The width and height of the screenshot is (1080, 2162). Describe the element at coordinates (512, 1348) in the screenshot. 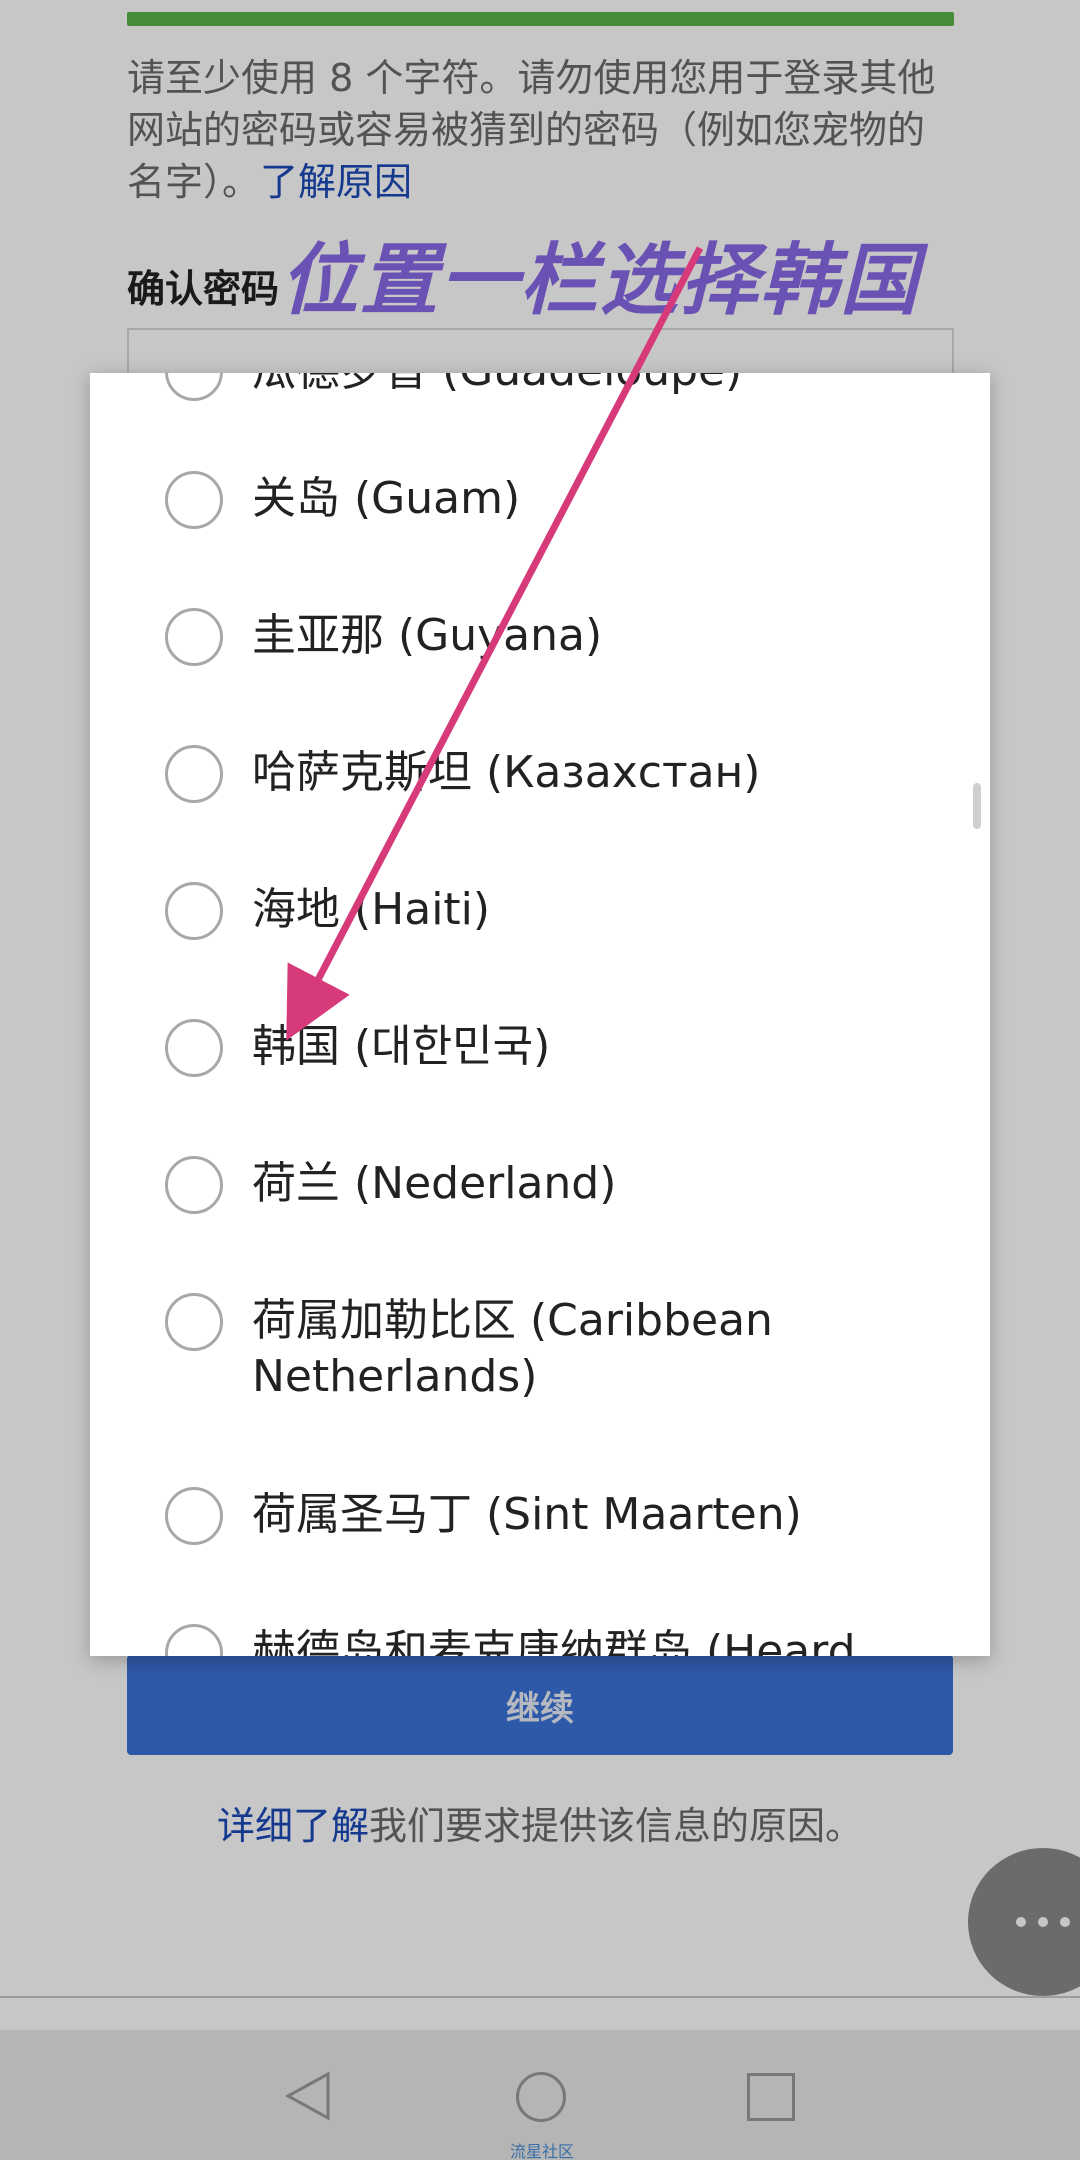

I see `country-option-label: 荷属加勒比区 (Caribbean Netherlands)` at that location.